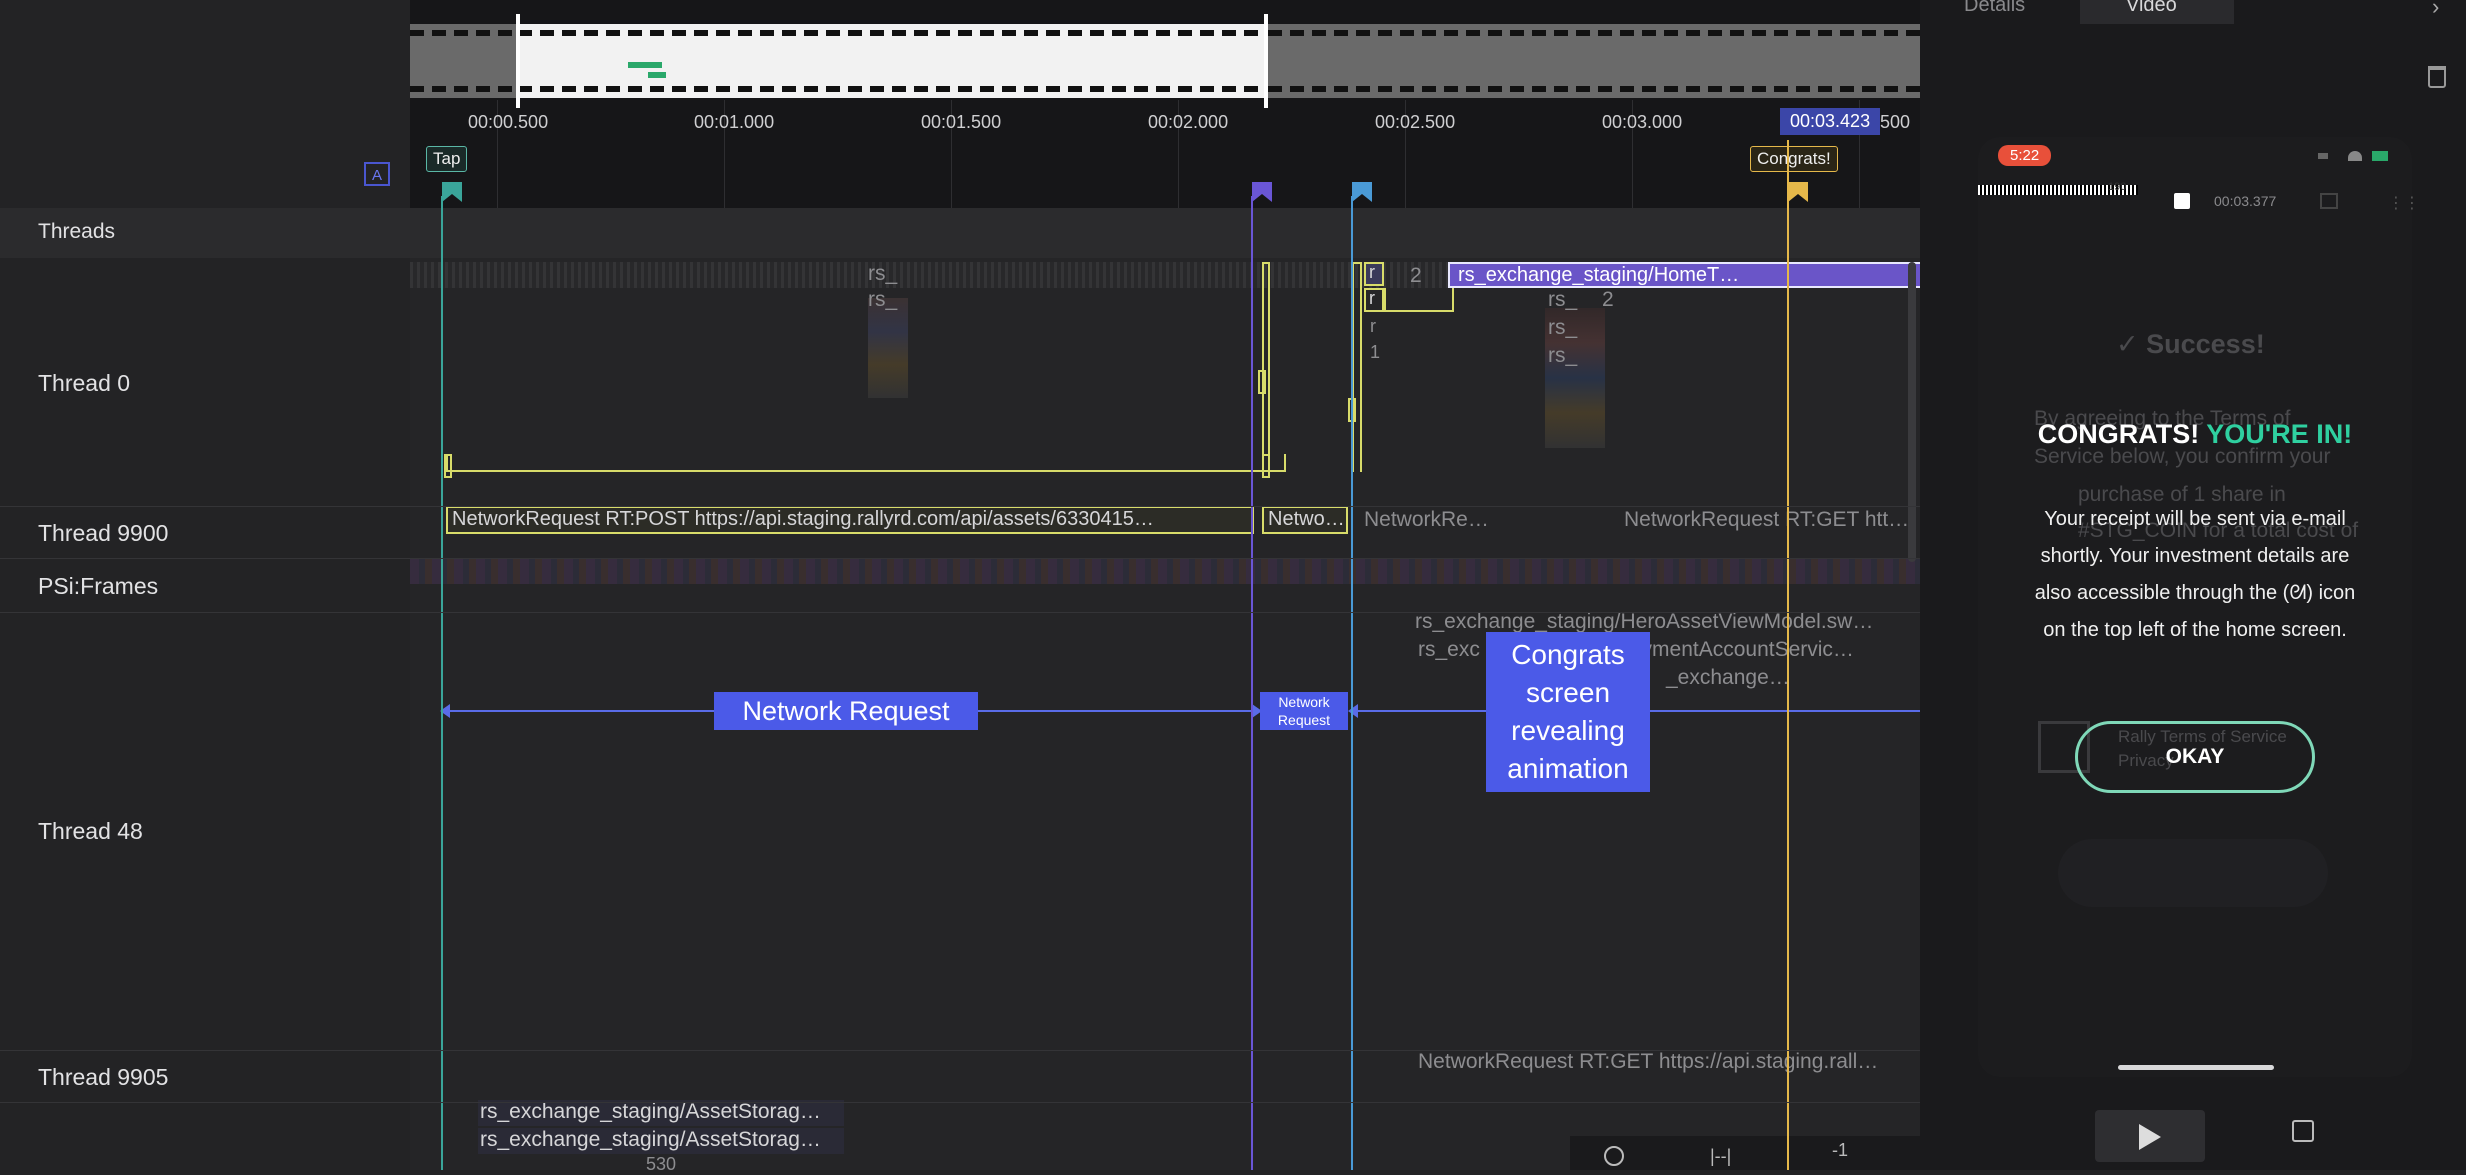 This screenshot has width=2466, height=1175. What do you see at coordinates (1188, 122) in the screenshot?
I see `tick-label: 00:02.000` at bounding box center [1188, 122].